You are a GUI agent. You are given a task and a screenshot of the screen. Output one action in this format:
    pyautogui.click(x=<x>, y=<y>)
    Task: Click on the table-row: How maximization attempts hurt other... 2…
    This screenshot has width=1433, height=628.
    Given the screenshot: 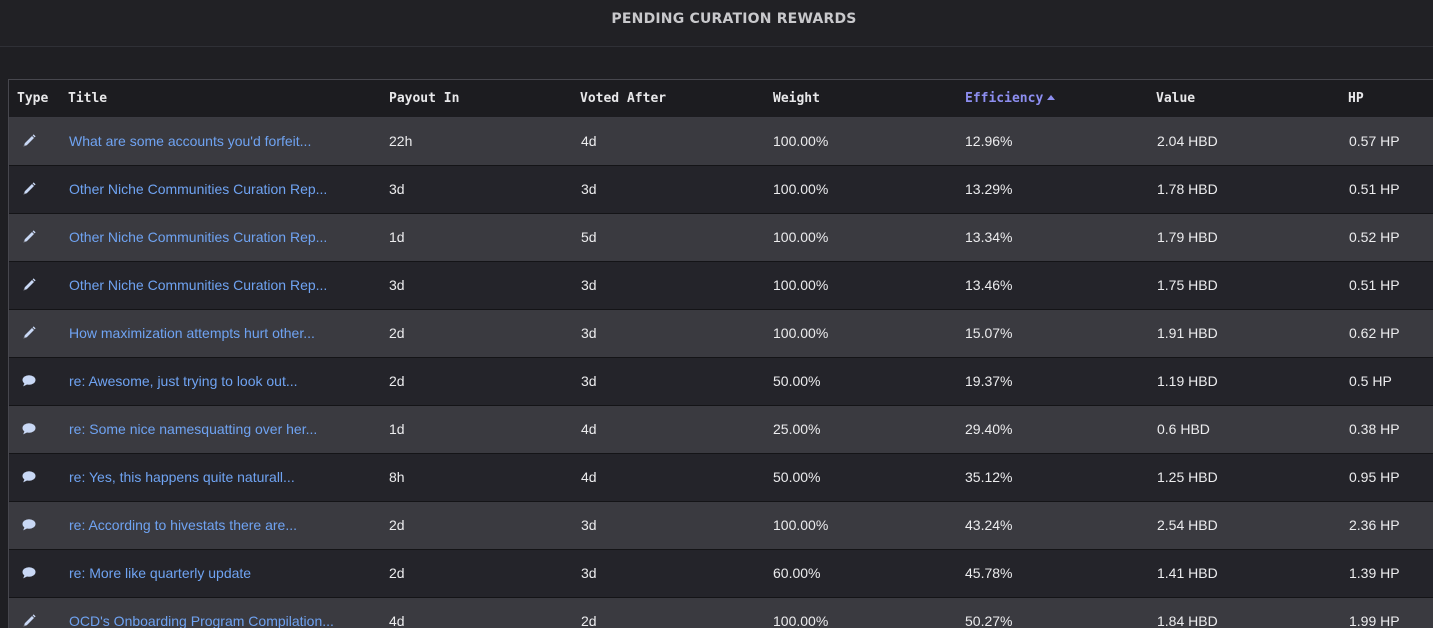 What is the action you would take?
    pyautogui.click(x=721, y=334)
    